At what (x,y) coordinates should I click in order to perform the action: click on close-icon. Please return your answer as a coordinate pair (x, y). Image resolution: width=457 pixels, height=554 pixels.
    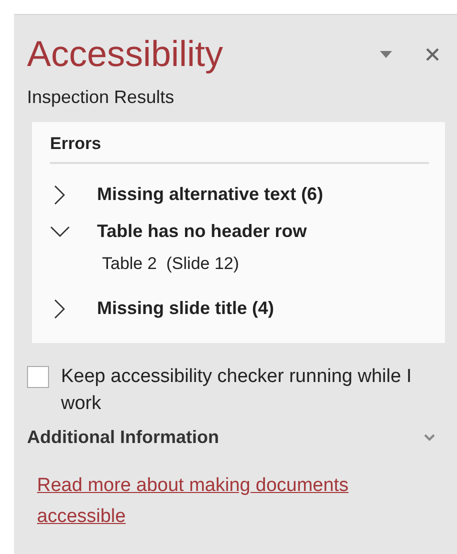
    Looking at the image, I should click on (432, 54).